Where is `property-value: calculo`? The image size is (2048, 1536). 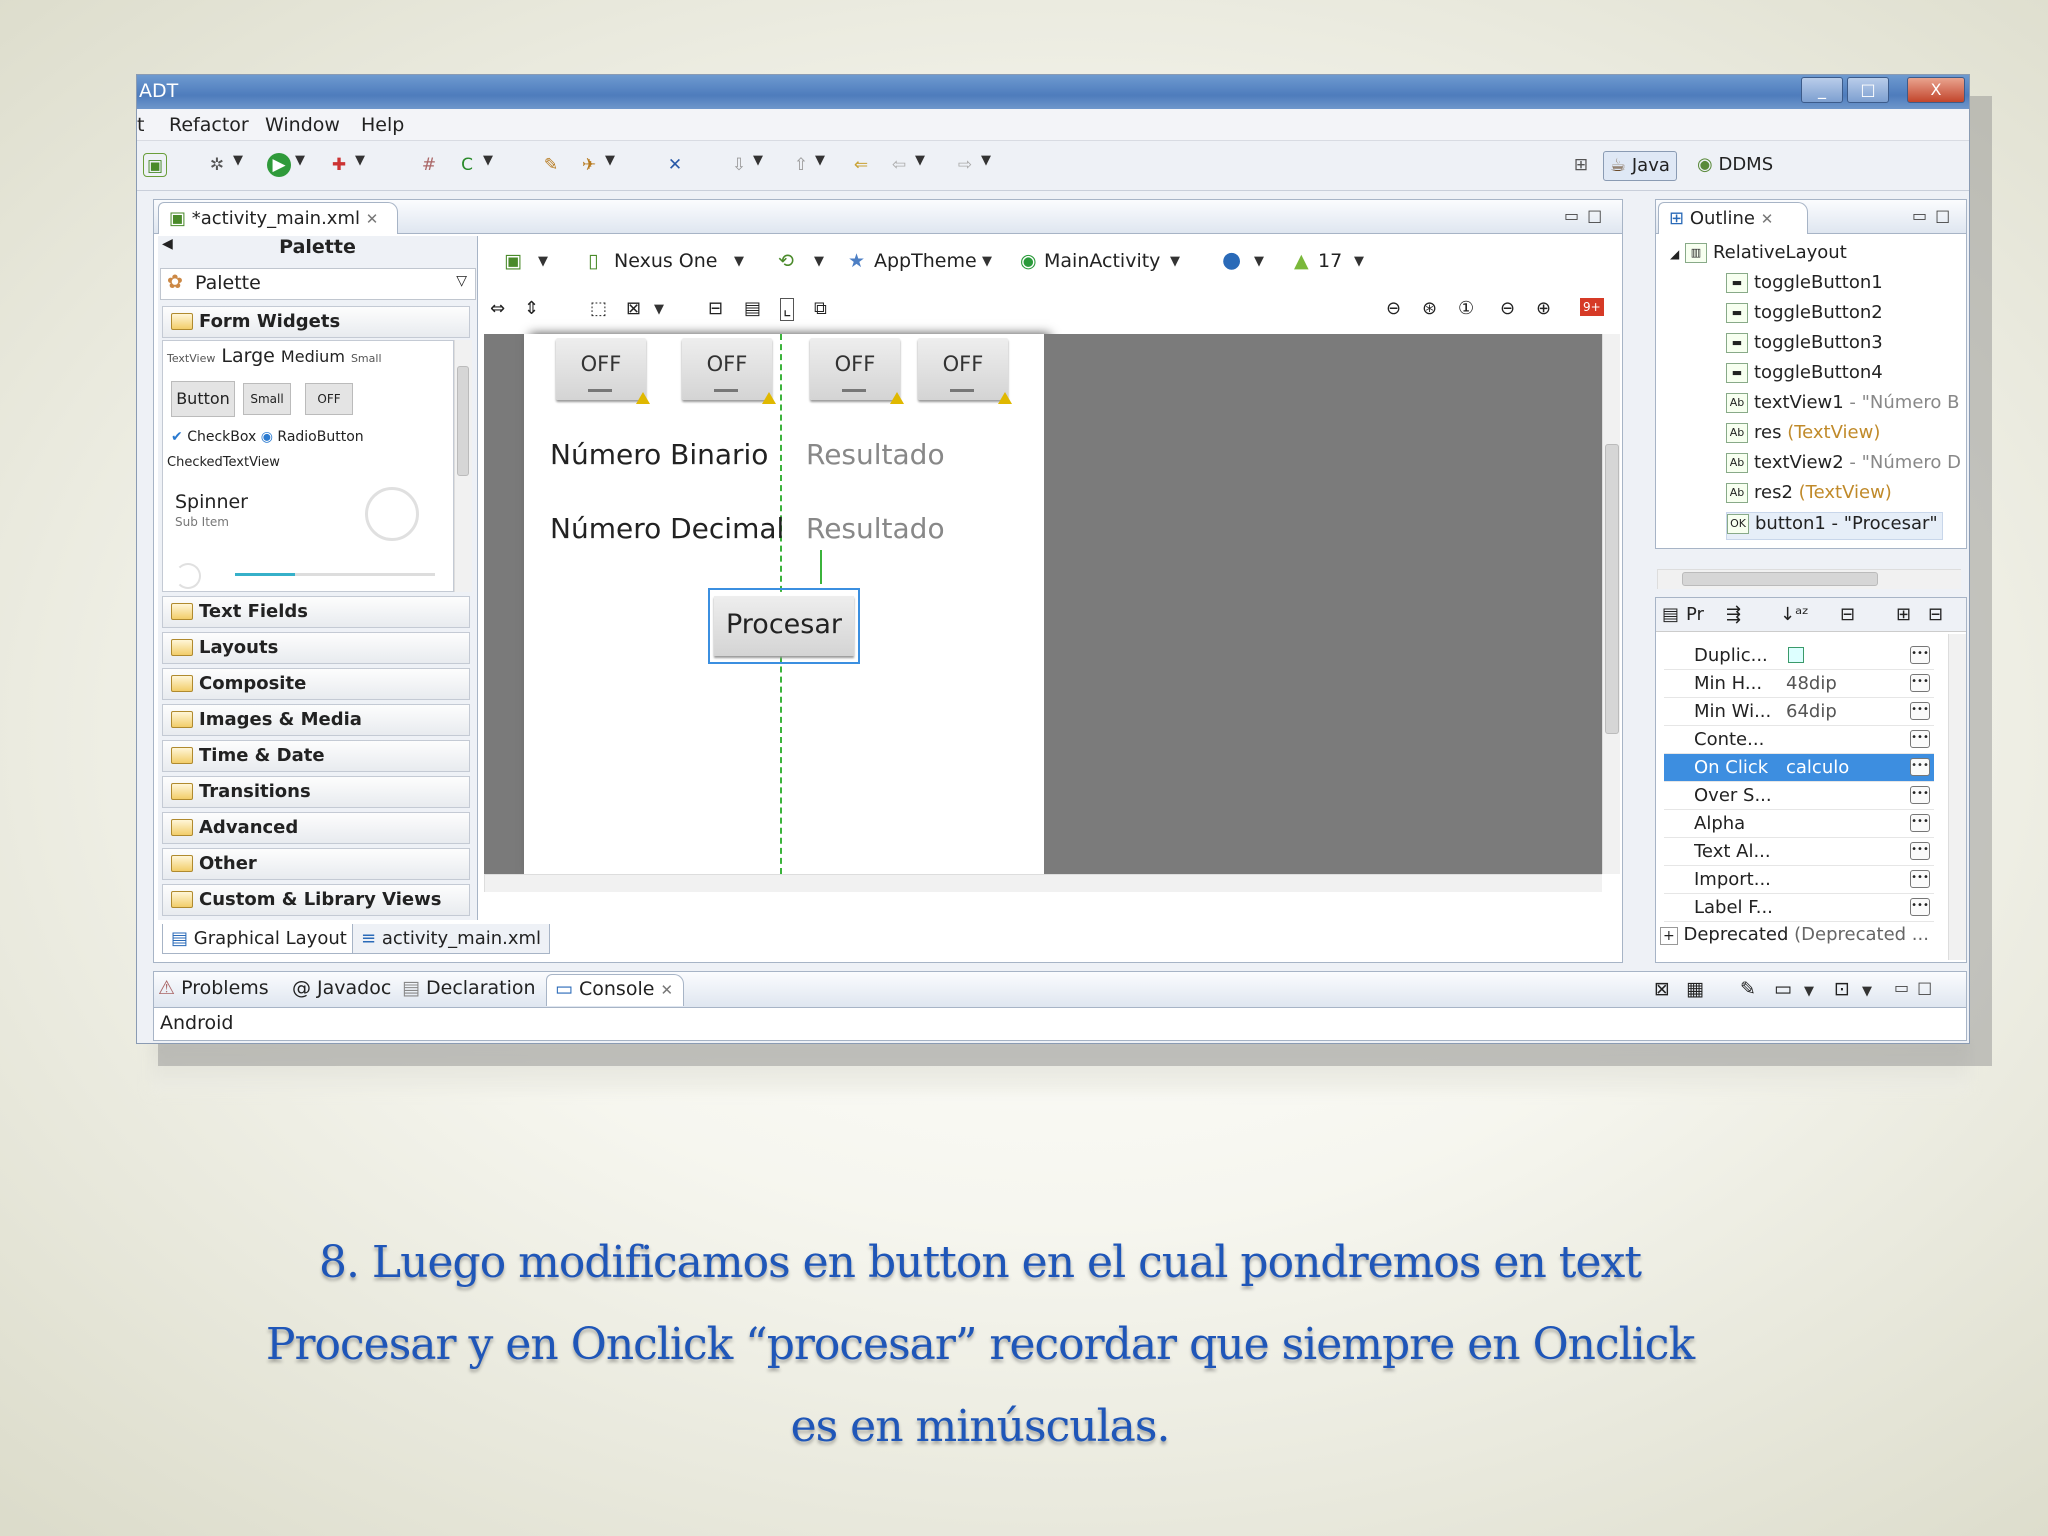
property-value: calculo is located at coordinates (1817, 767).